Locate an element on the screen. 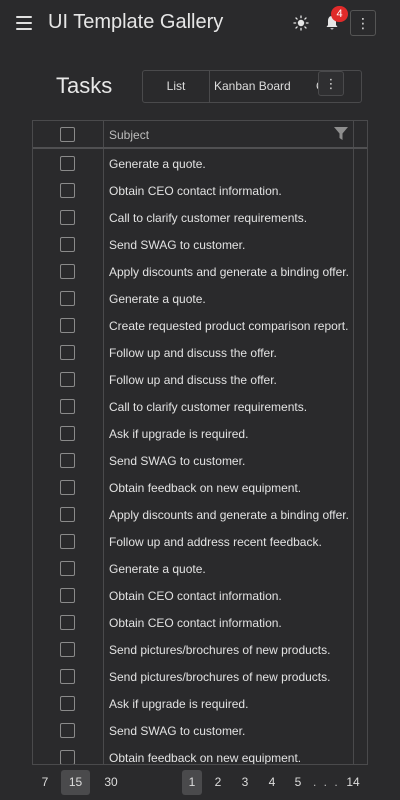  page-size-7: 7 is located at coordinates (45, 782).